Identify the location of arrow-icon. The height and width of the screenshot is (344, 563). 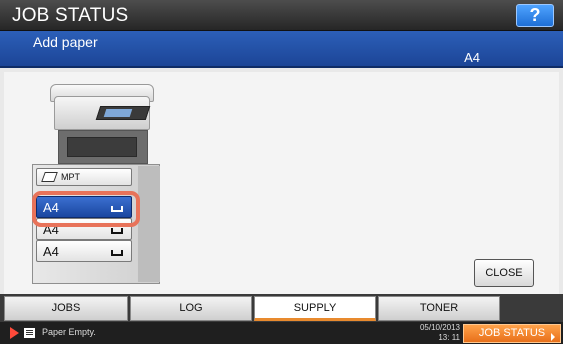
(553, 337).